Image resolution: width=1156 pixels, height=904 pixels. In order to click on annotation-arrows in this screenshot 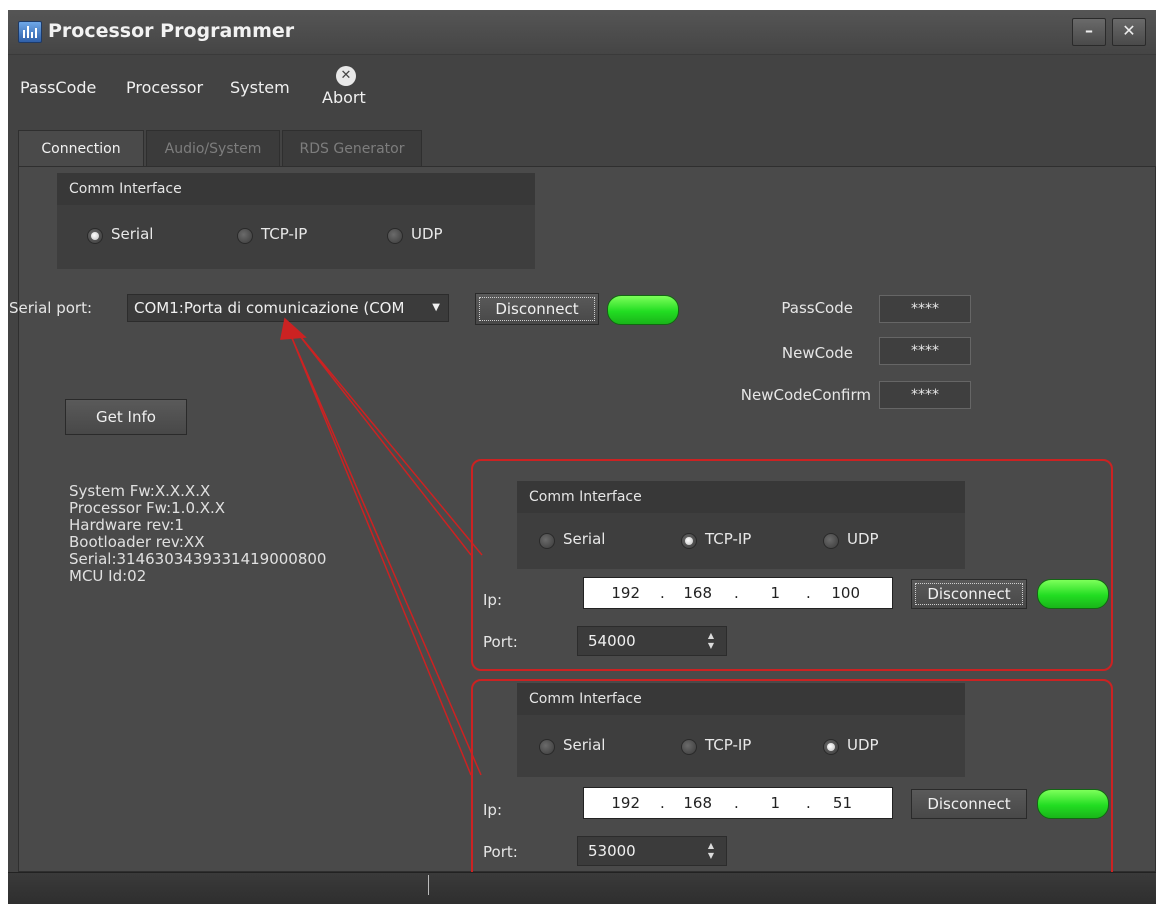, I will do `click(381, 546)`.